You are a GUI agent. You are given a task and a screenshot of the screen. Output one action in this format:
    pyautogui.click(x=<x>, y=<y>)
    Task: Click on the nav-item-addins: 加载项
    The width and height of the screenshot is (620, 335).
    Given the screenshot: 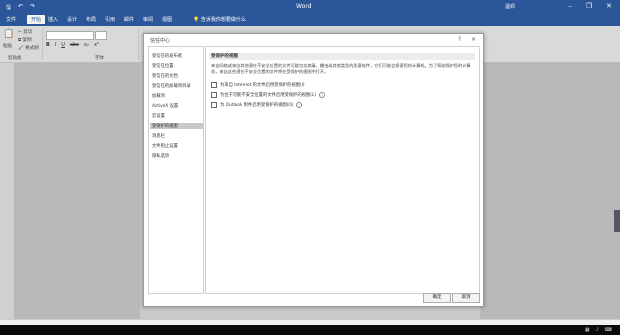 What is the action you would take?
    pyautogui.click(x=176, y=96)
    